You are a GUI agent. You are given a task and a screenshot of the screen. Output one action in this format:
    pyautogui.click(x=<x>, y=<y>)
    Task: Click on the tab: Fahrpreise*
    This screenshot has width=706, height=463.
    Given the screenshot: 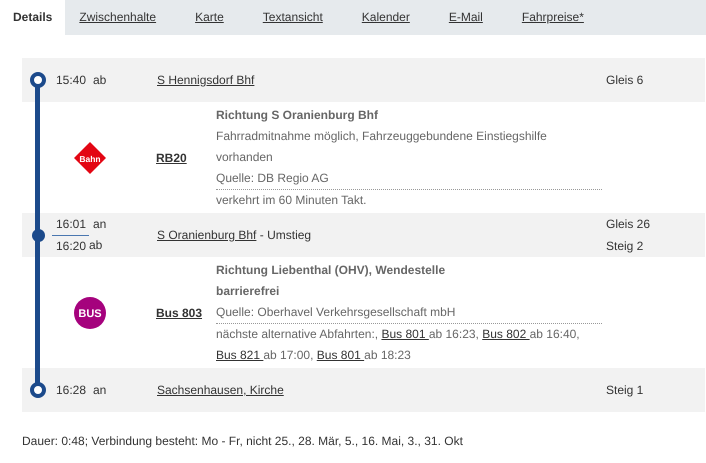 What is the action you would take?
    pyautogui.click(x=553, y=17)
    